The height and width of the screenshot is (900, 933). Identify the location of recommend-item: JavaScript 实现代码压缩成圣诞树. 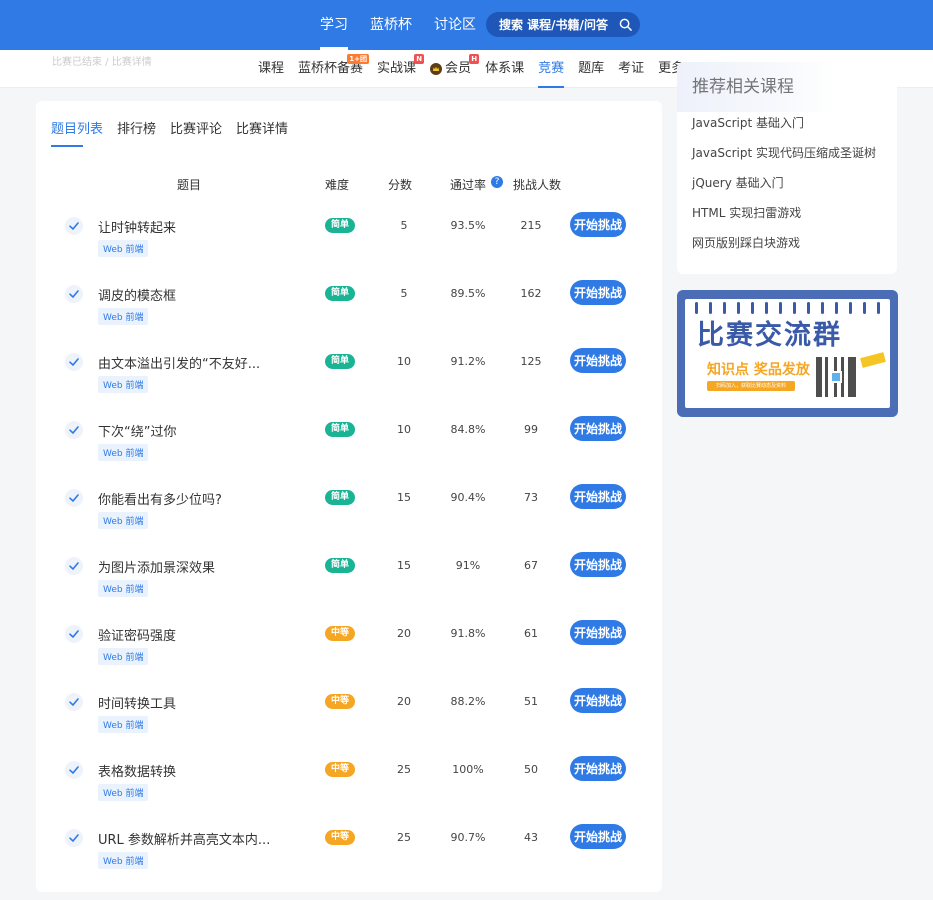
(784, 152).